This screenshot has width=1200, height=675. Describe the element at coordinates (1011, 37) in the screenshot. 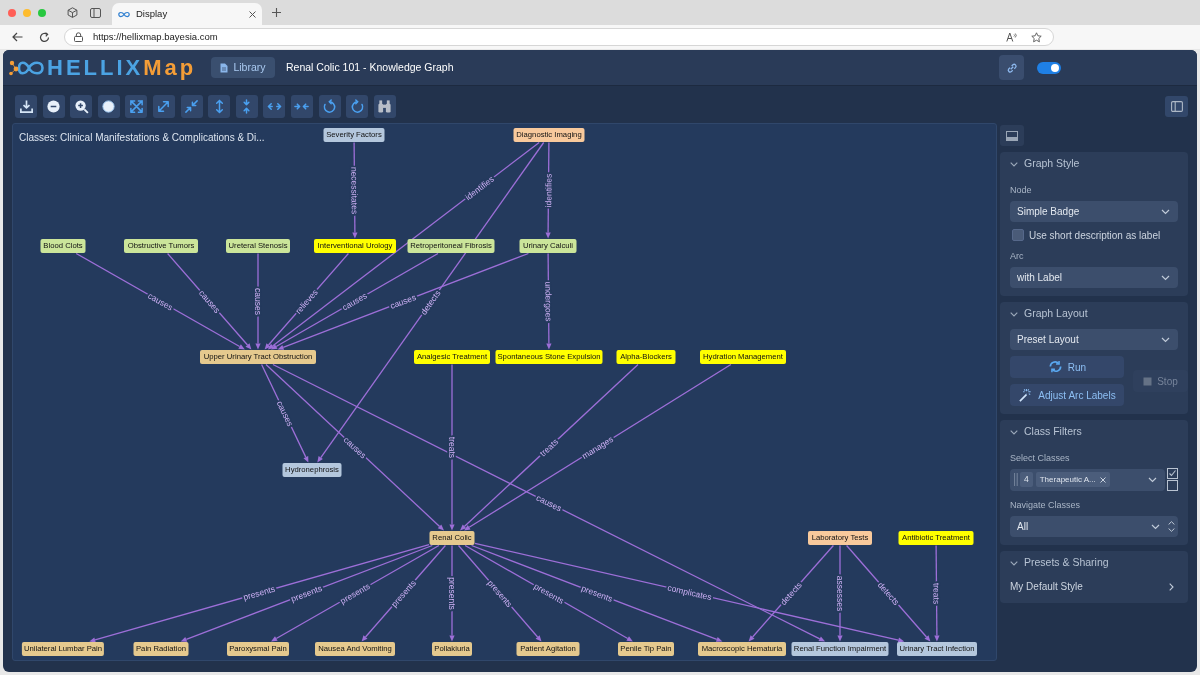

I see `read-aloud-icon` at that location.